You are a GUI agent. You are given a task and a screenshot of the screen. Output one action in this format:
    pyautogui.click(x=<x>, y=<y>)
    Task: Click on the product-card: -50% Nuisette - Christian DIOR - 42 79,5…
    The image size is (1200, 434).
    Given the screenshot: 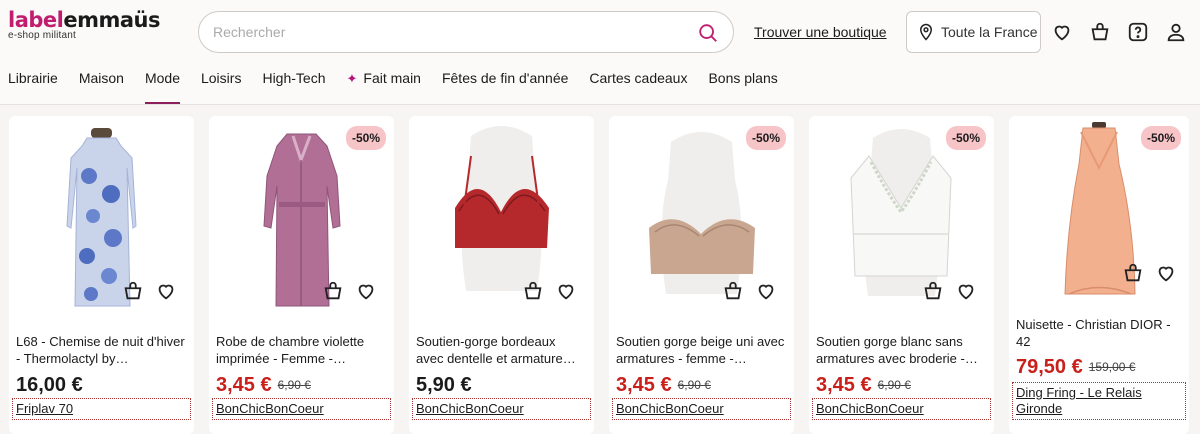 What is the action you would take?
    pyautogui.click(x=1099, y=275)
    